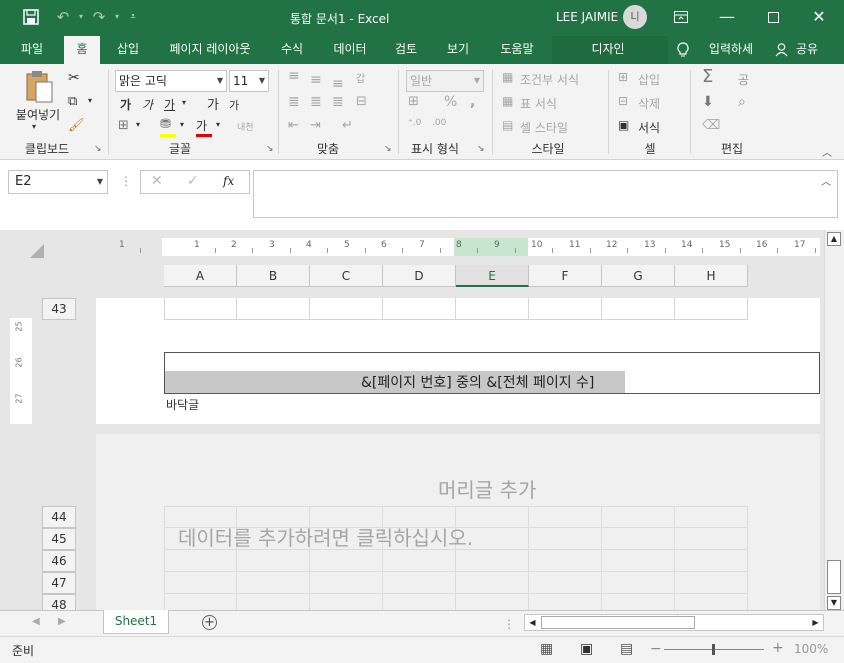 The image size is (844, 663). Describe the element at coordinates (200, 276) in the screenshot. I see `column-header-a: A` at that location.